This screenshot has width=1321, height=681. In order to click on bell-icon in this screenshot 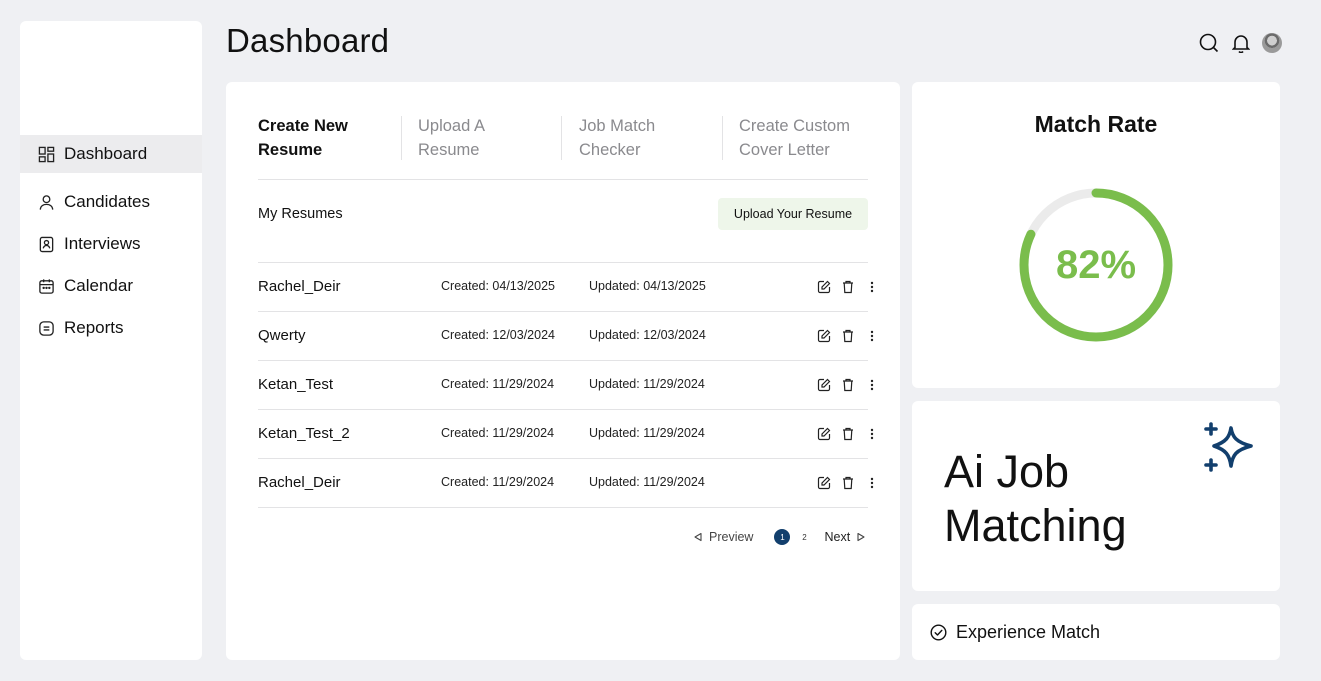, I will do `click(1241, 43)`.